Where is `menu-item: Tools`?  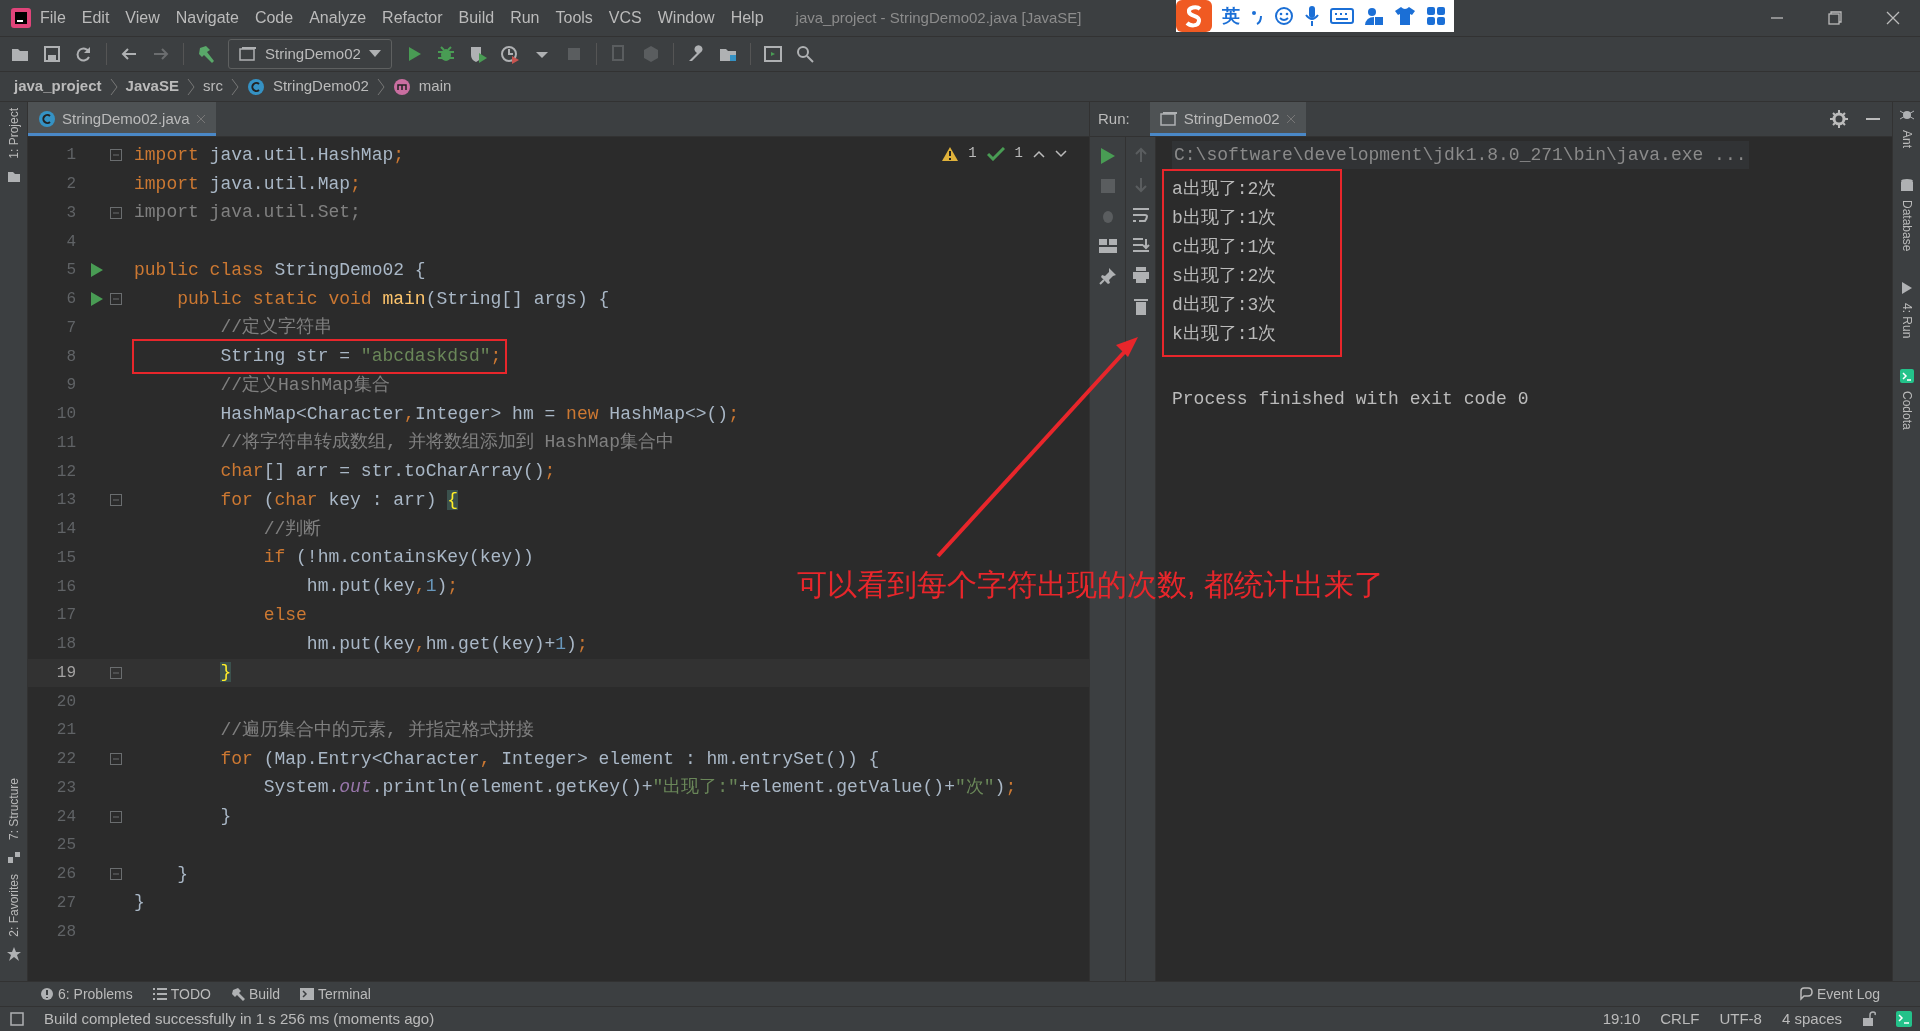
menu-item: Tools is located at coordinates (574, 18).